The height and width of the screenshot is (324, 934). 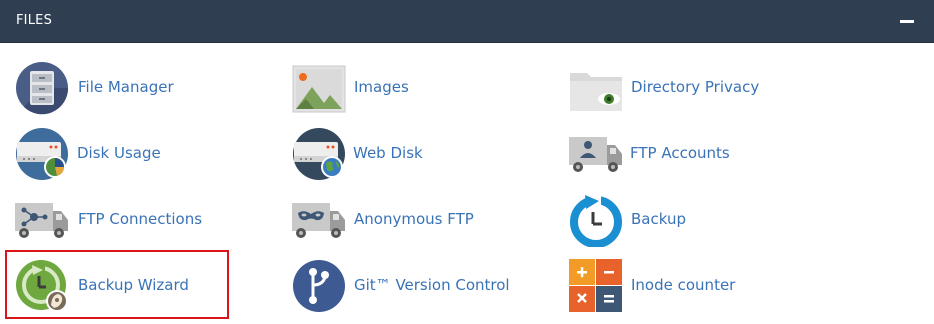 I want to click on inode-counter-link: Inode counter, so click(x=669, y=284).